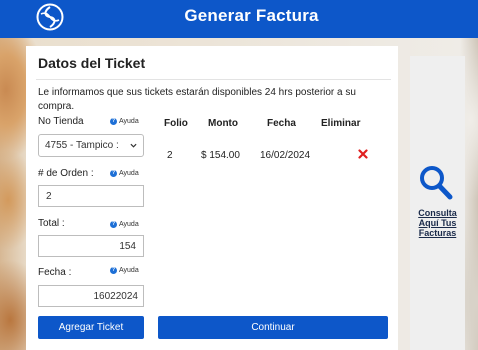 This screenshot has height=350, width=478. I want to click on store-select-value: 4755 - Tampico :, so click(82, 145).